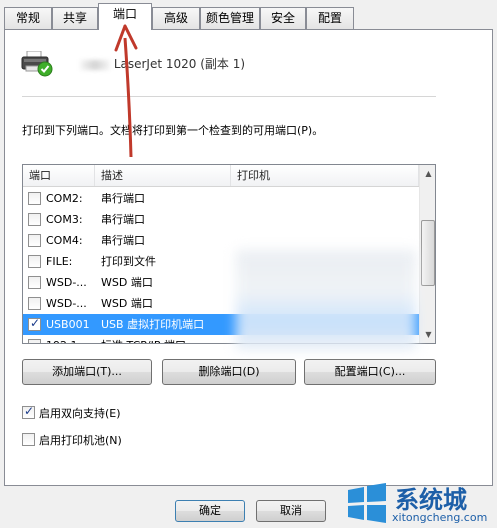  Describe the element at coordinates (330, 18) in the screenshot. I see `tab-configuration: 配置` at that location.